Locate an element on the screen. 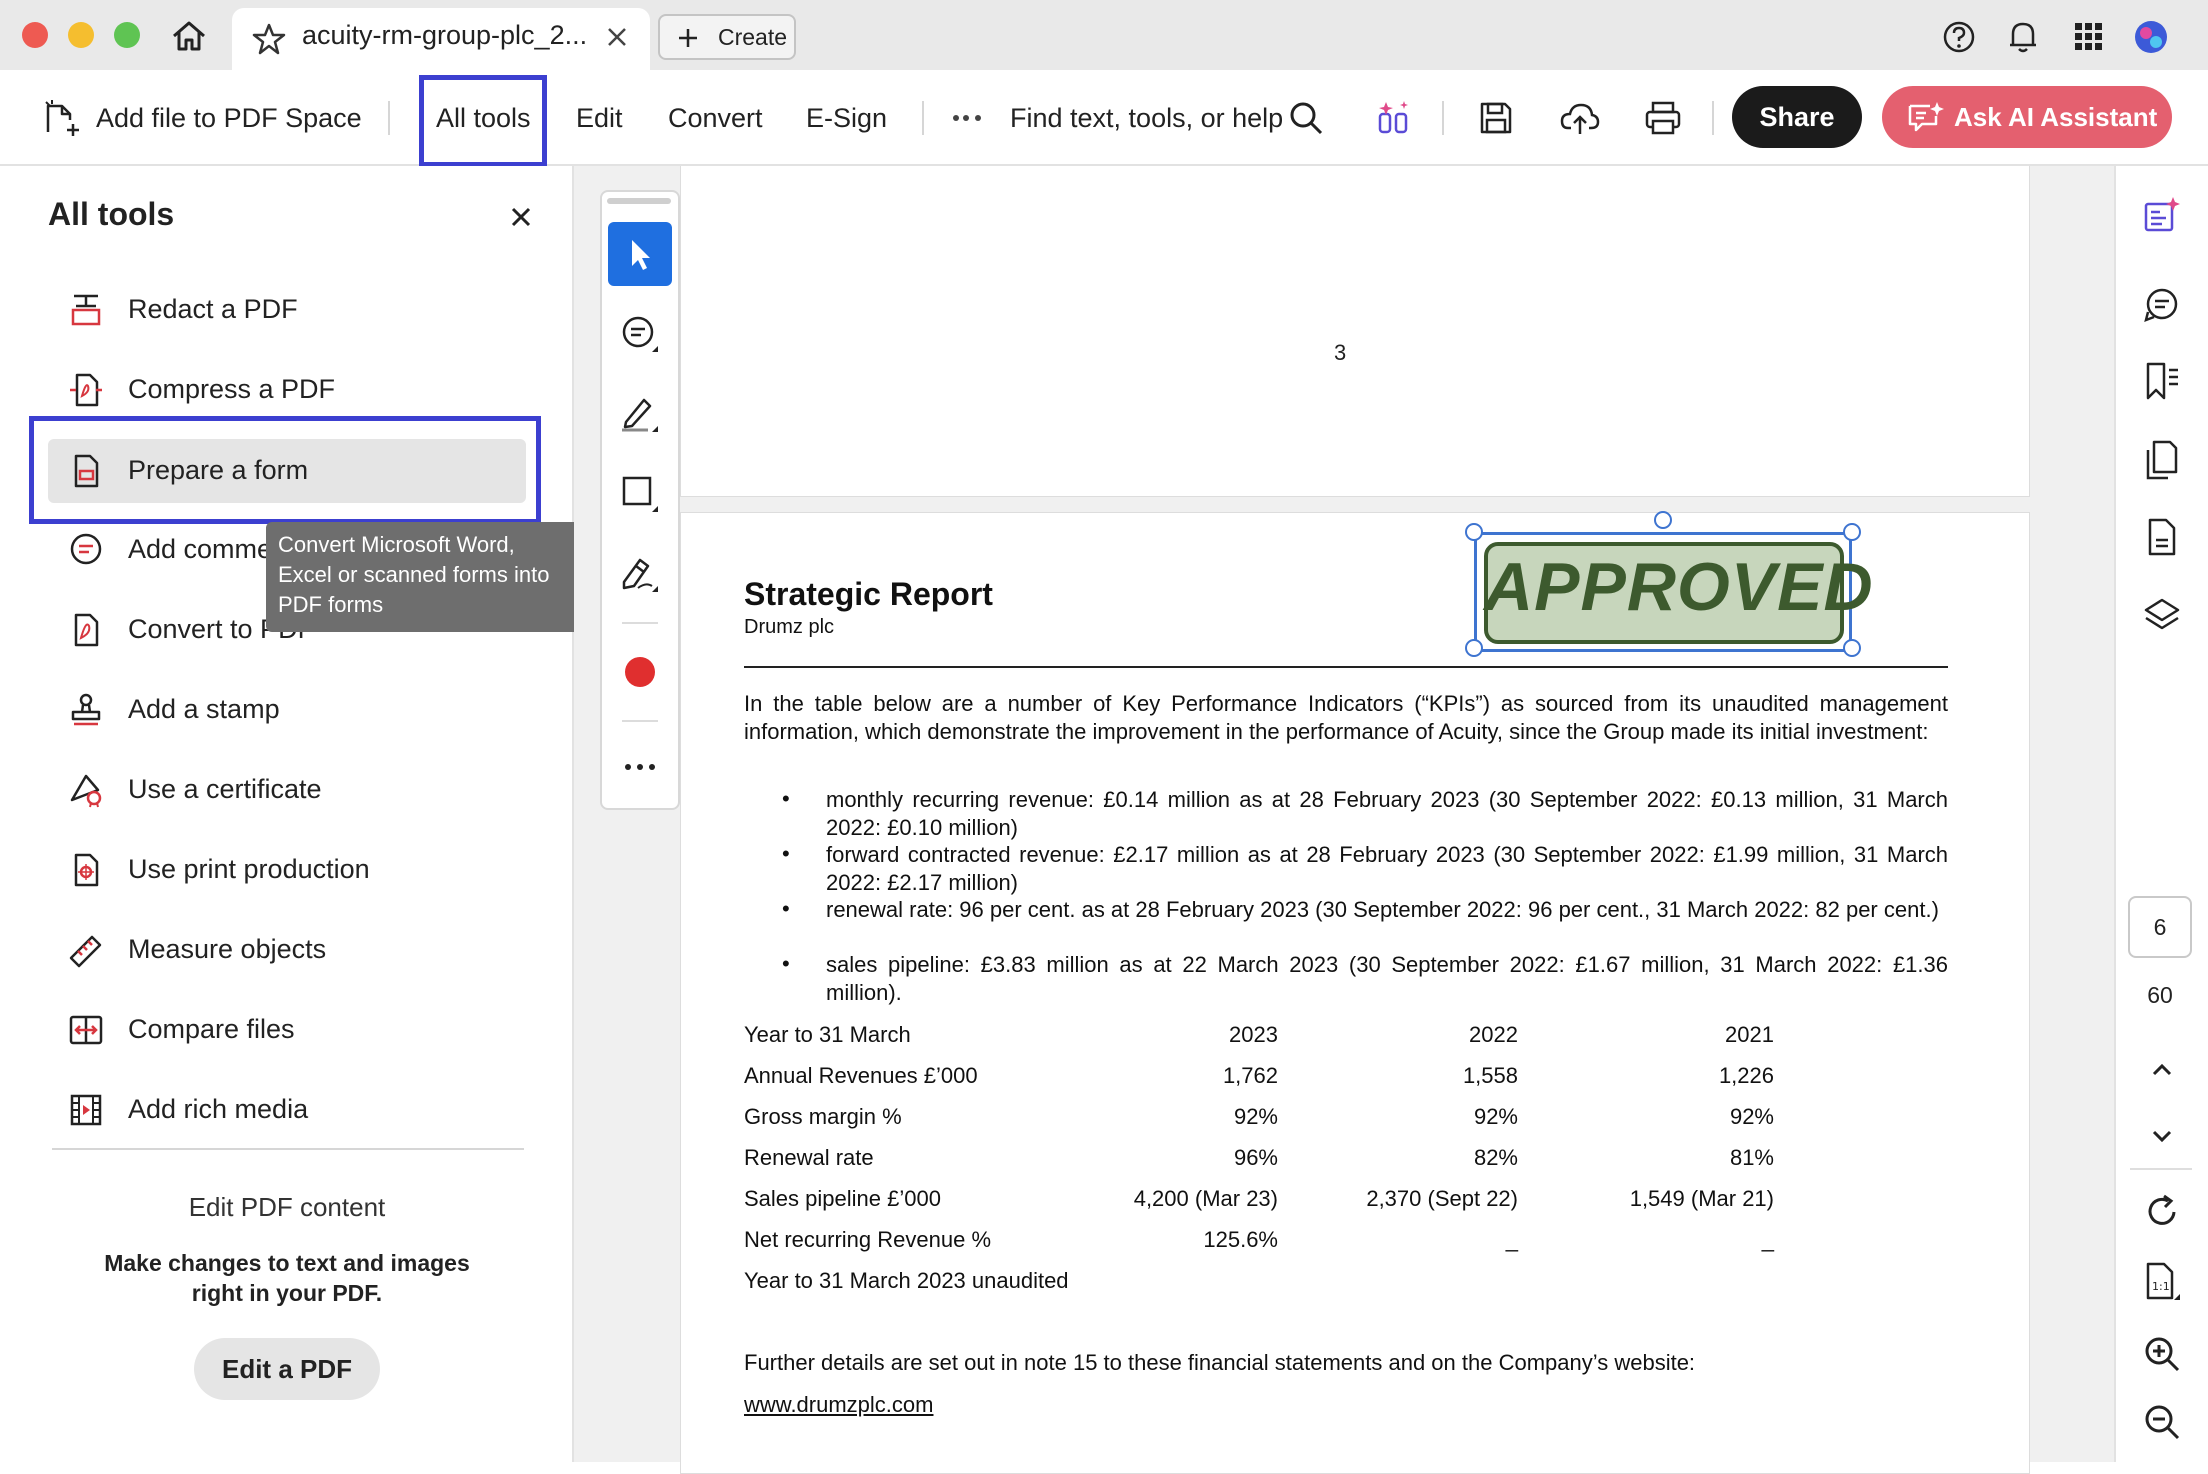  tool-compress-pdf: Compress a PDF is located at coordinates (288, 390).